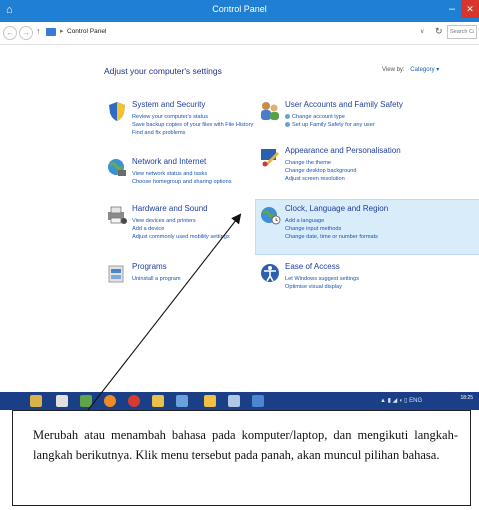 This screenshot has height=510, width=479. I want to click on system-tray: ▲ ▮ ◢ ◖ ▯ ENG, so click(401, 400).